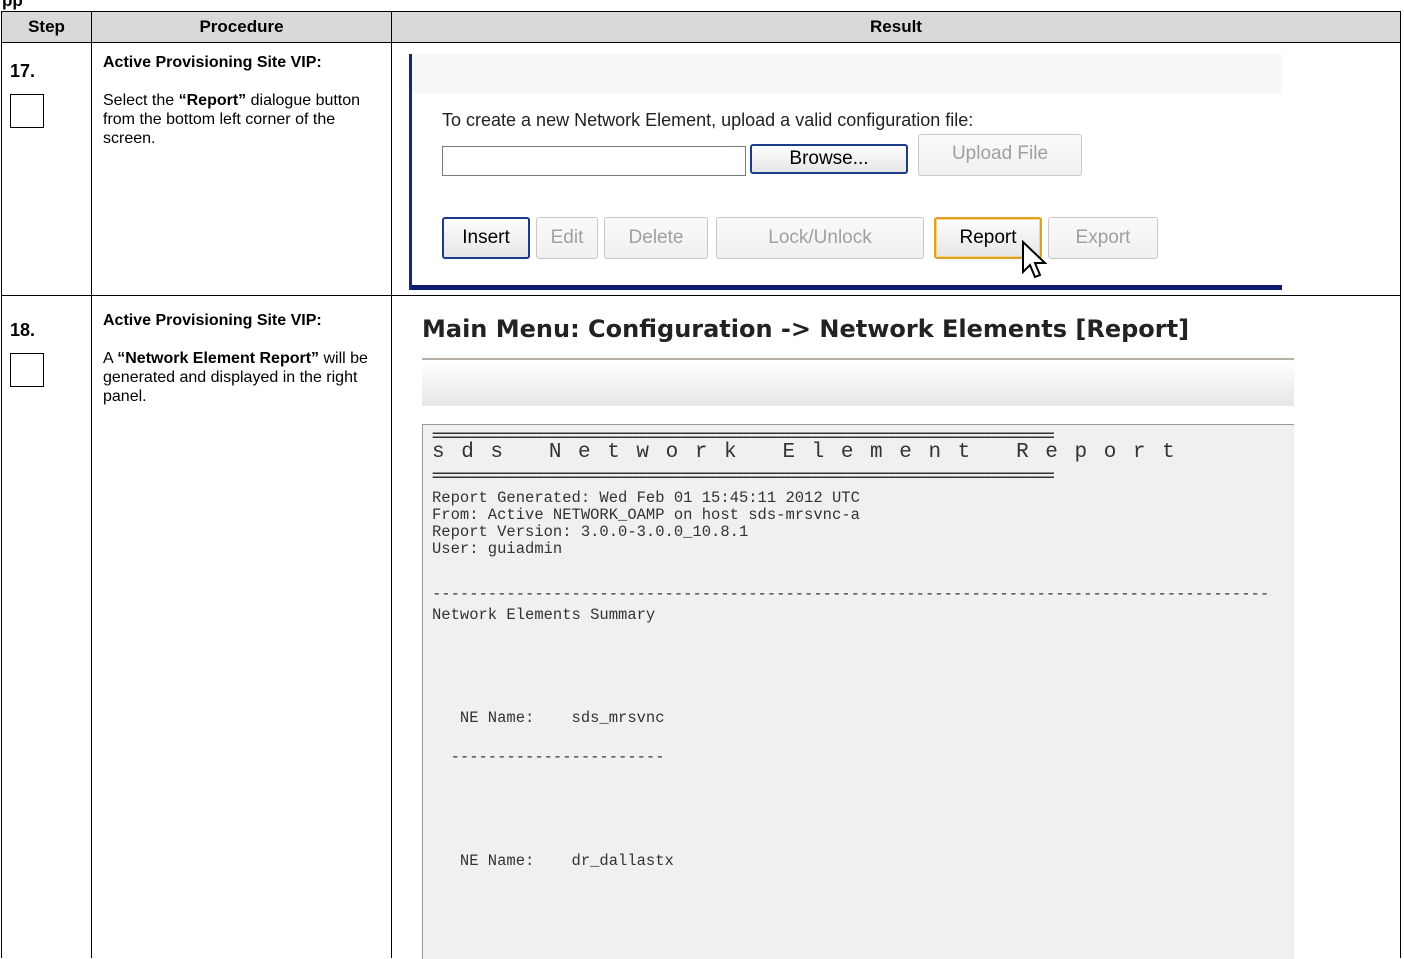  Describe the element at coordinates (1103, 238) in the screenshot. I see `export-button: Export` at that location.